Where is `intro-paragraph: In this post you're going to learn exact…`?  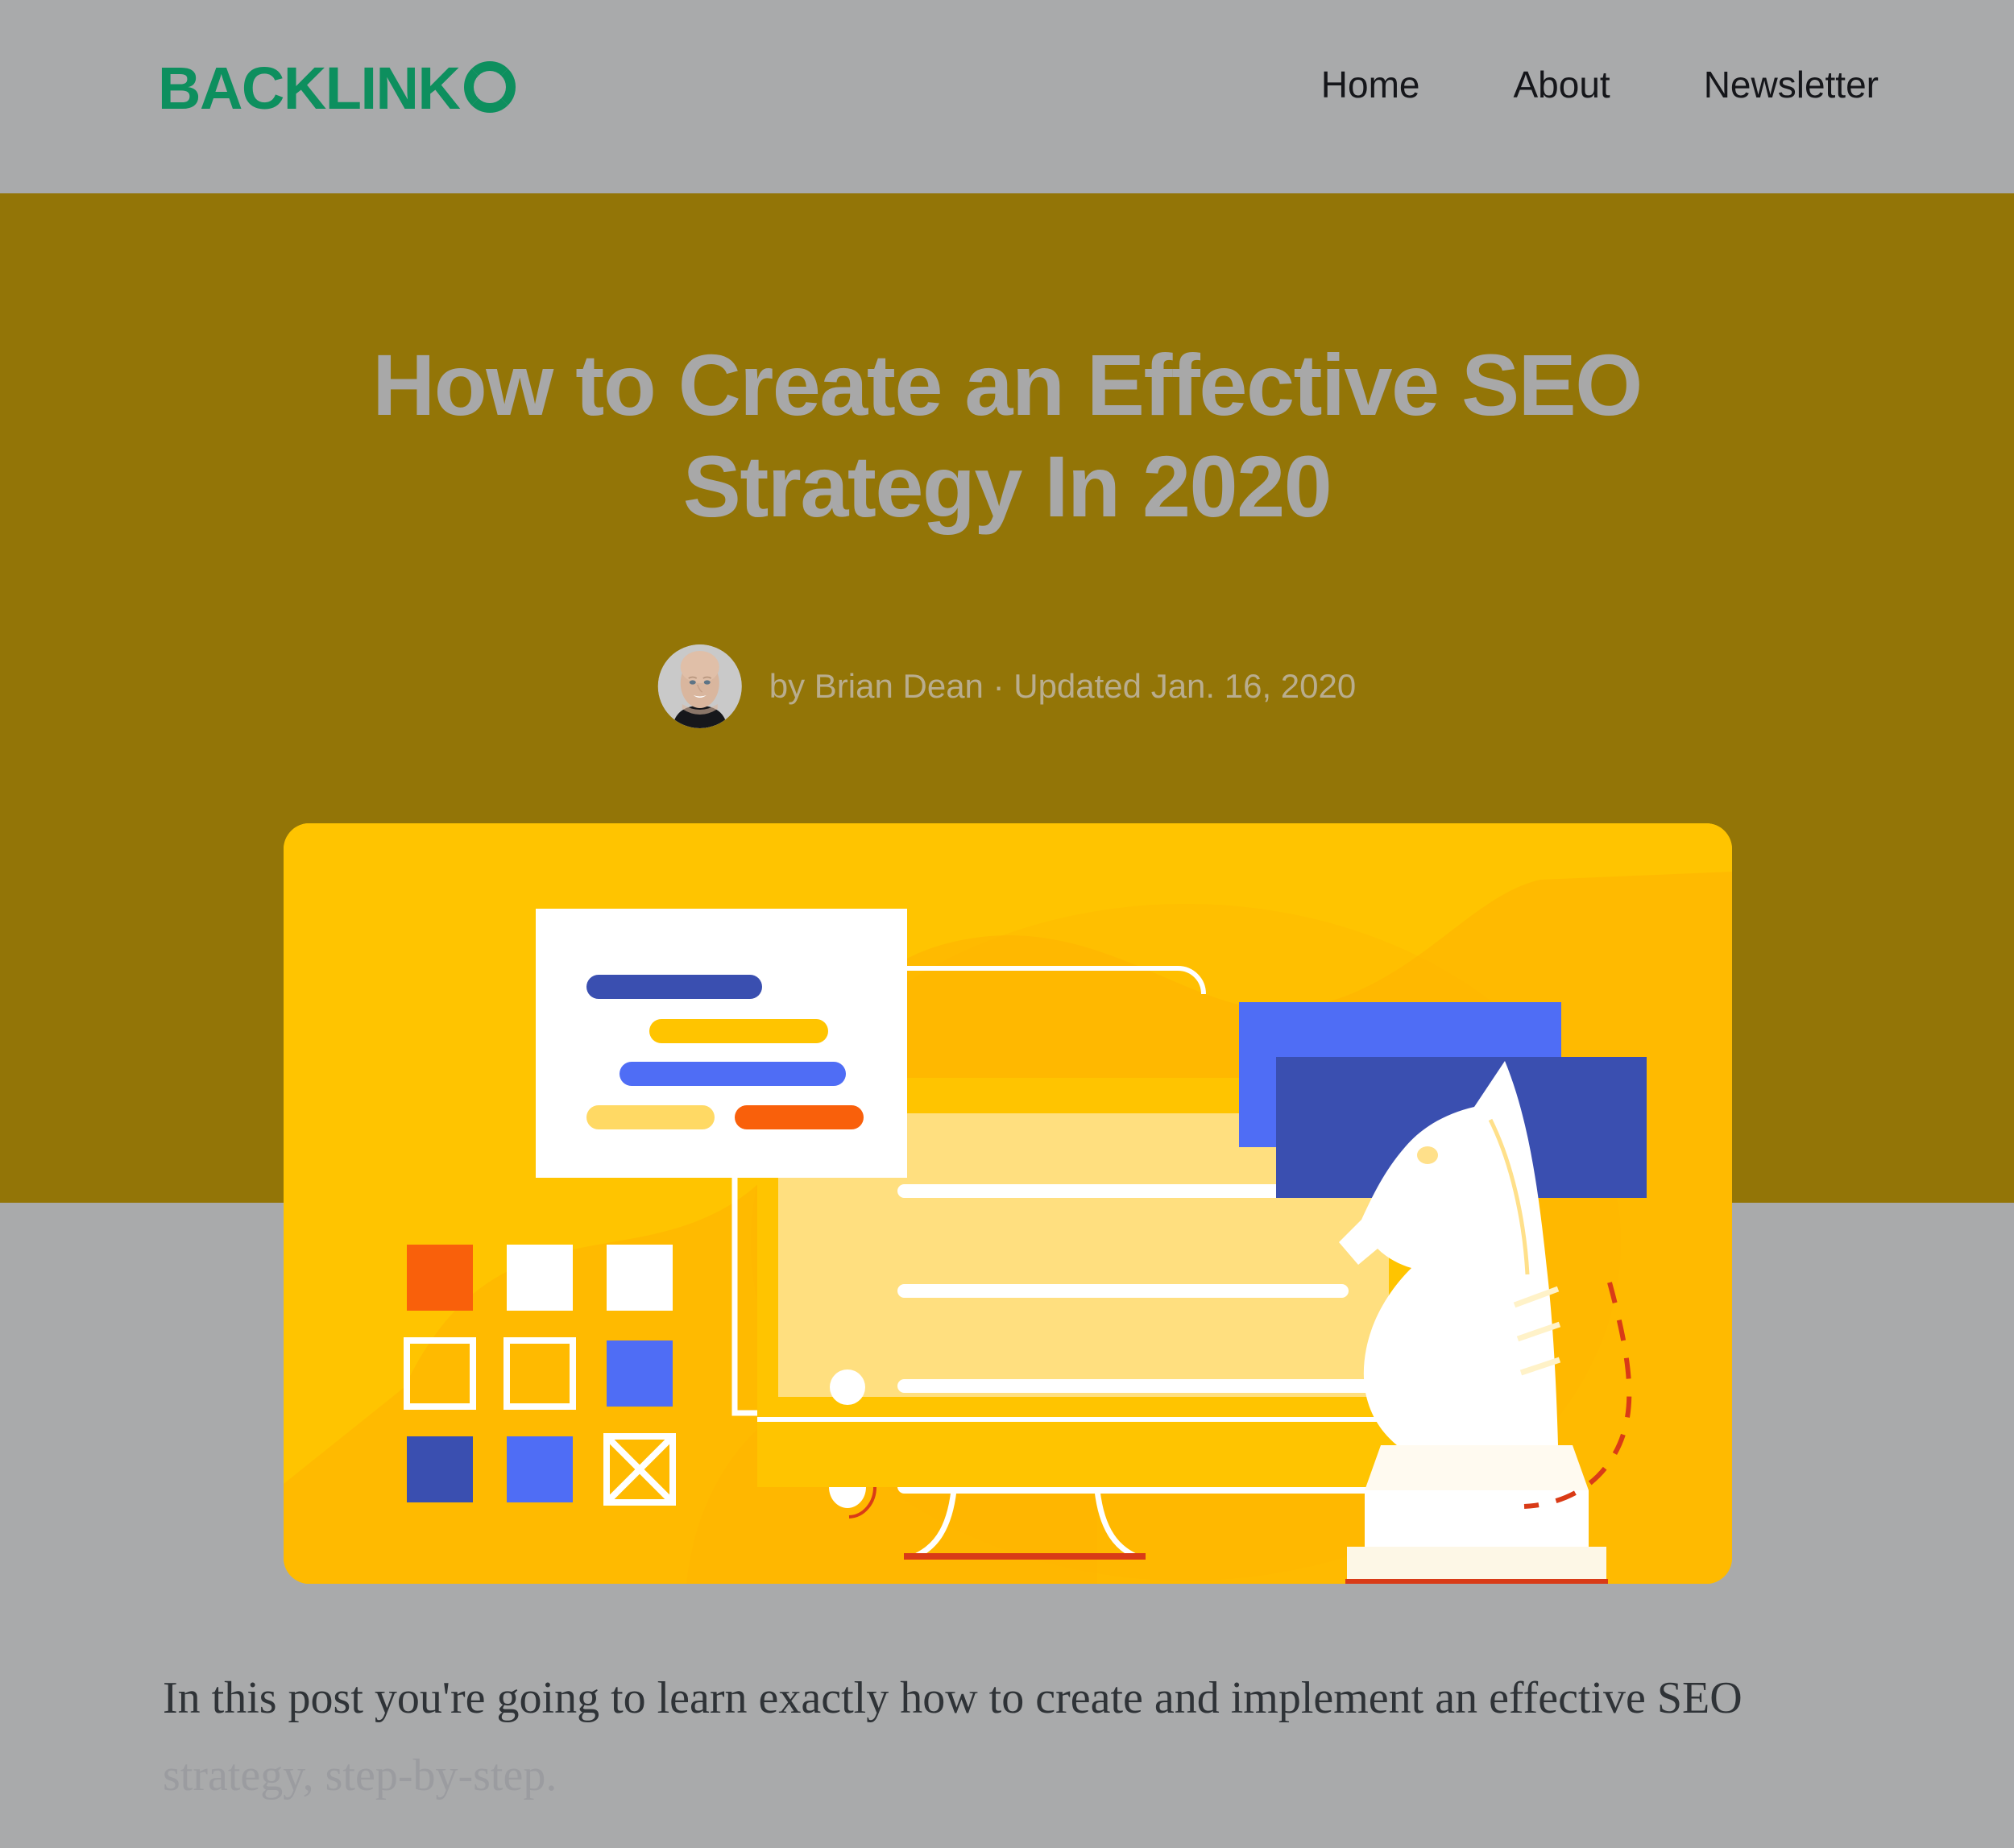
intro-paragraph: In this post you're going to learn exact… is located at coordinates (1025, 1737).